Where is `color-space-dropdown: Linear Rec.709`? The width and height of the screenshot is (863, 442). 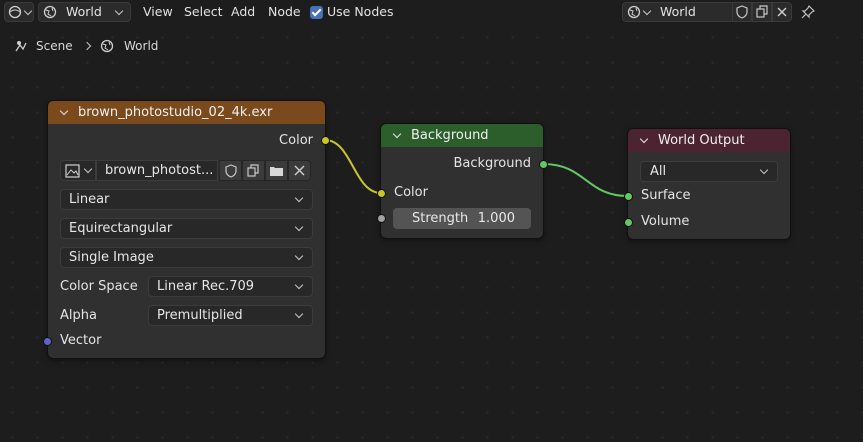 color-space-dropdown: Linear Rec.709 is located at coordinates (230, 286).